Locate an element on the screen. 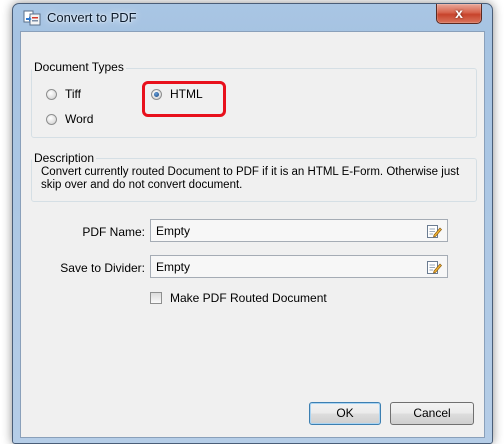 Image resolution: width=504 pixels, height=444 pixels. document-types-legend: Document Types is located at coordinates (79, 67).